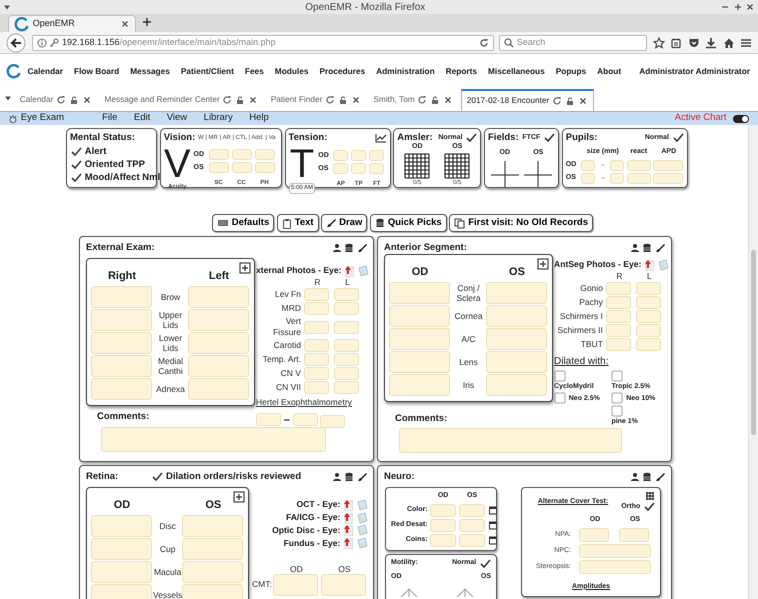 Image resolution: width=758 pixels, height=599 pixels. What do you see at coordinates (650, 496) in the screenshot?
I see `grid-icon` at bounding box center [650, 496].